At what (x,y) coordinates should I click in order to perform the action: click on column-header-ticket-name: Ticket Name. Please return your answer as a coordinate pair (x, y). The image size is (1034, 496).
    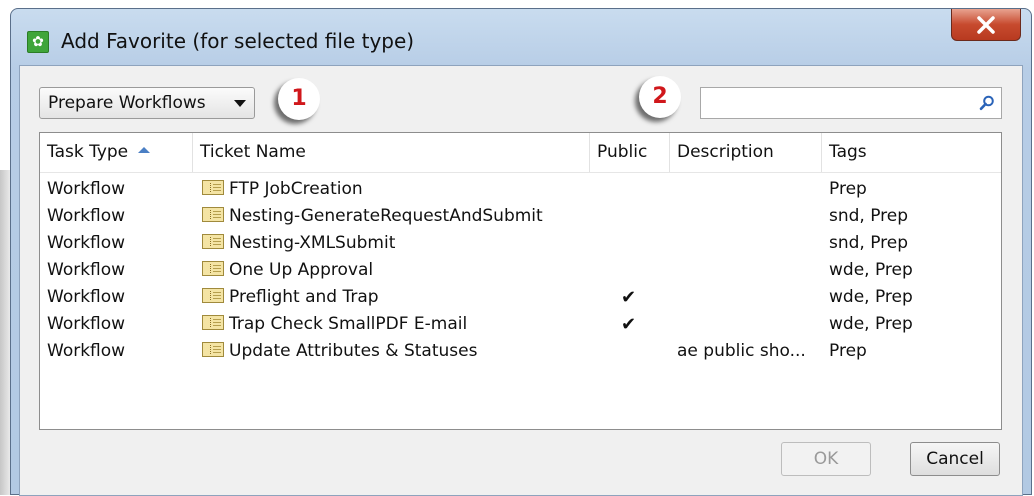
    Looking at the image, I should click on (391, 152).